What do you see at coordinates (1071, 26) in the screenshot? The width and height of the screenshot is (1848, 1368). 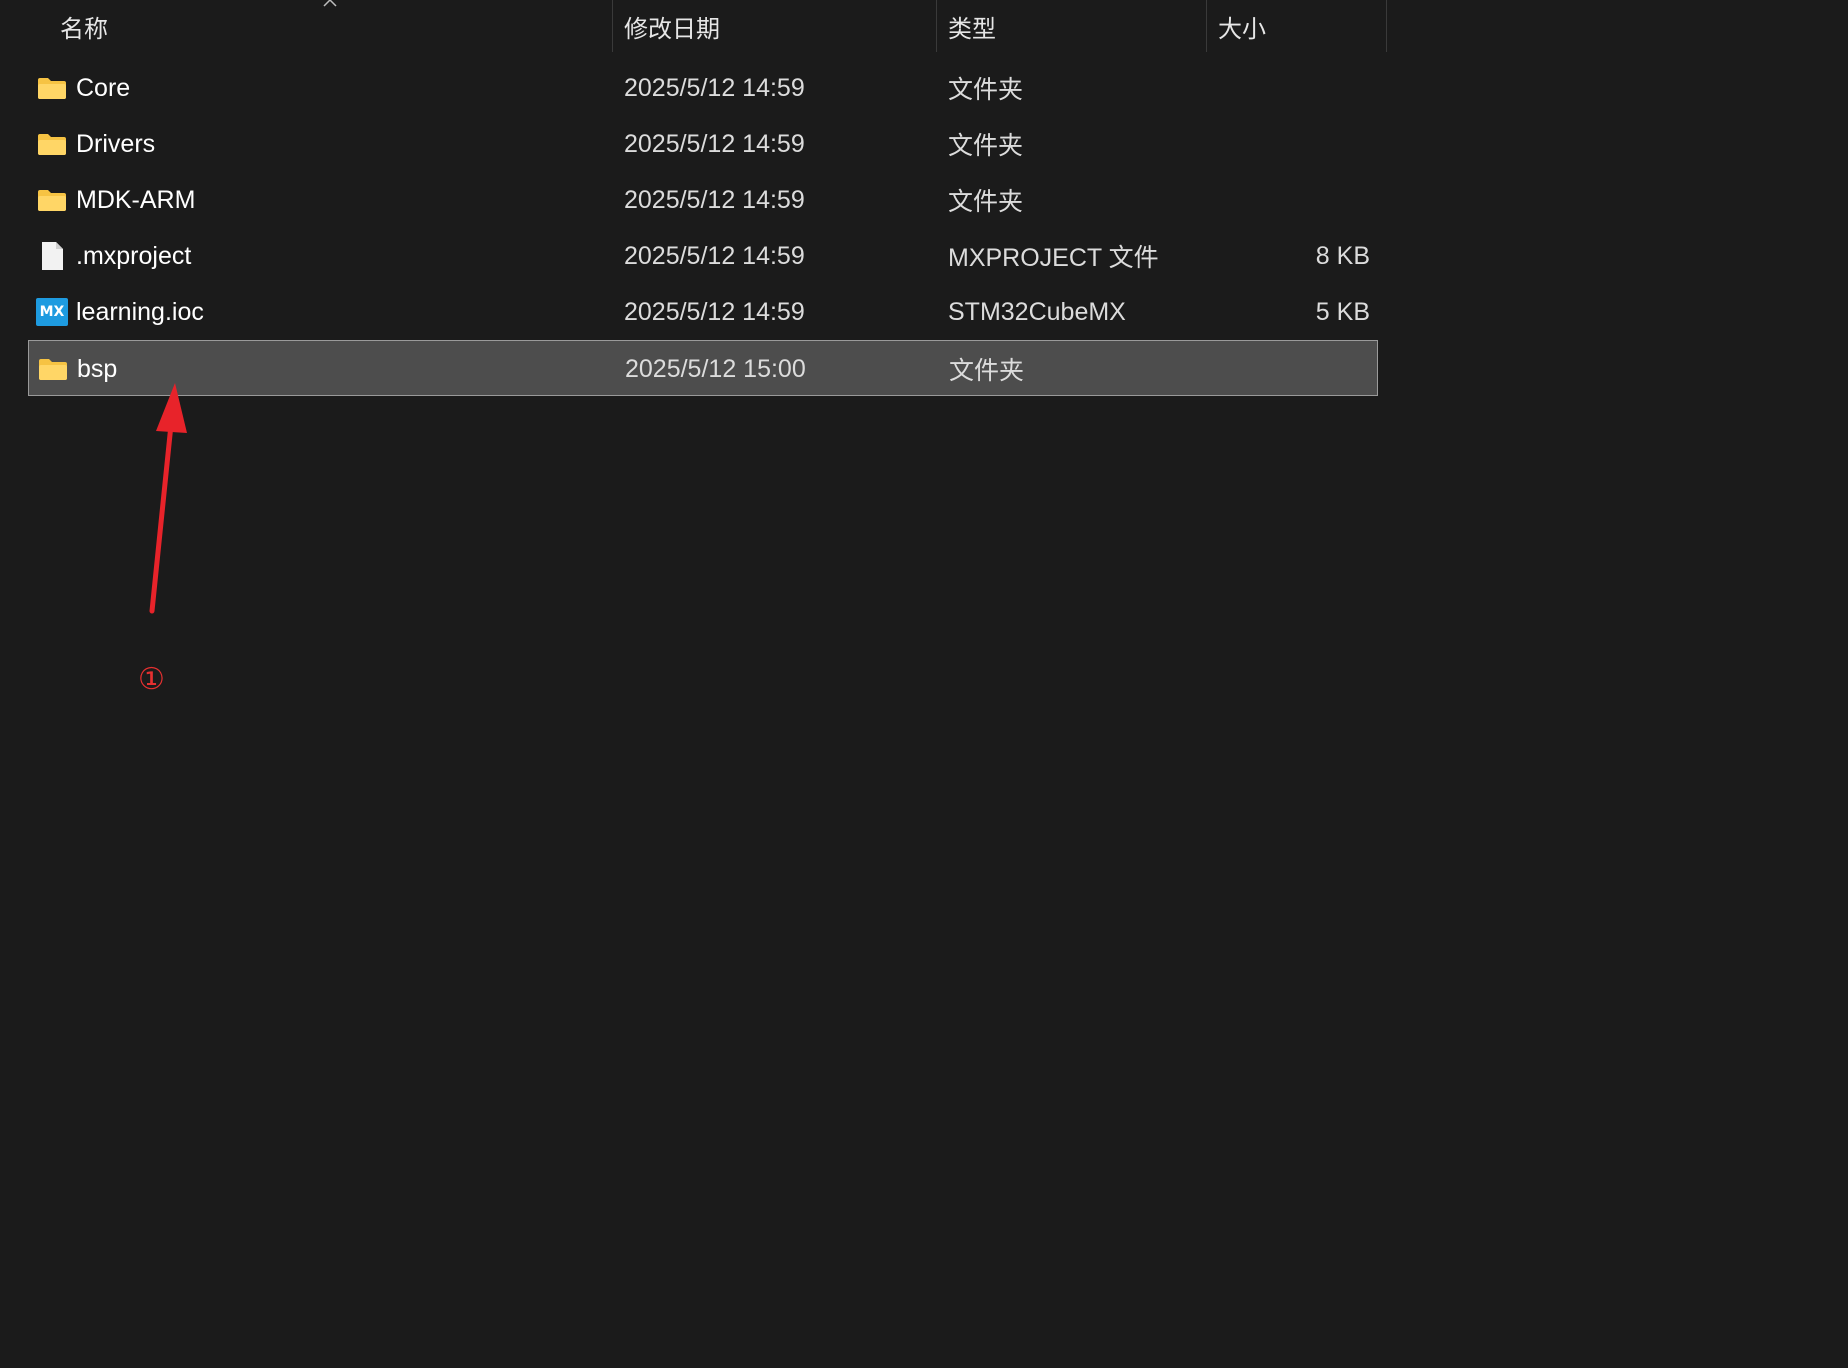 I see `column-header-type: 类型` at bounding box center [1071, 26].